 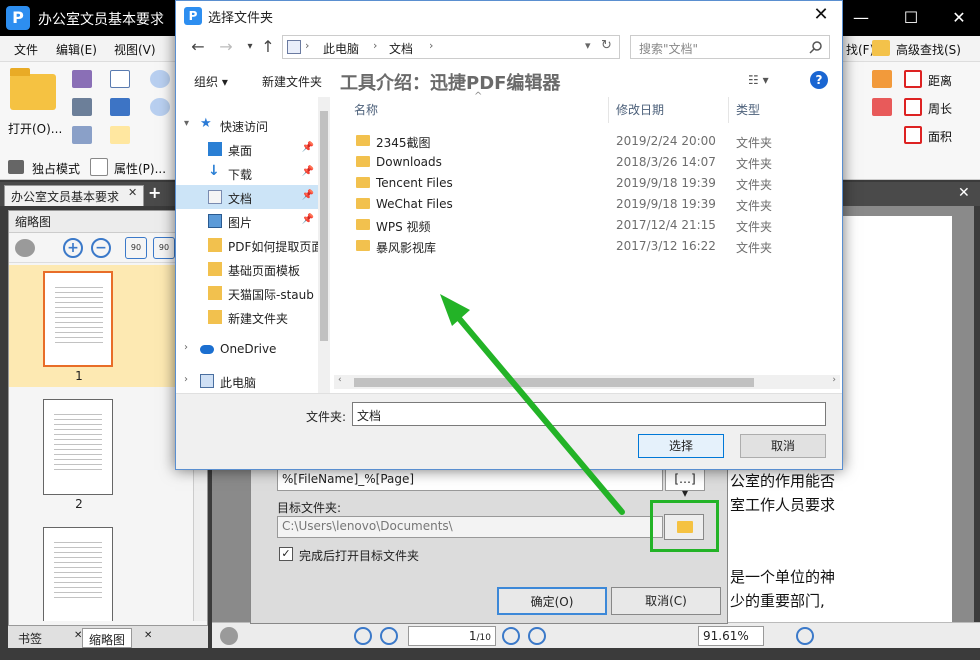 What do you see at coordinates (532, 404) in the screenshot?
I see `annotation-arrow` at bounding box center [532, 404].